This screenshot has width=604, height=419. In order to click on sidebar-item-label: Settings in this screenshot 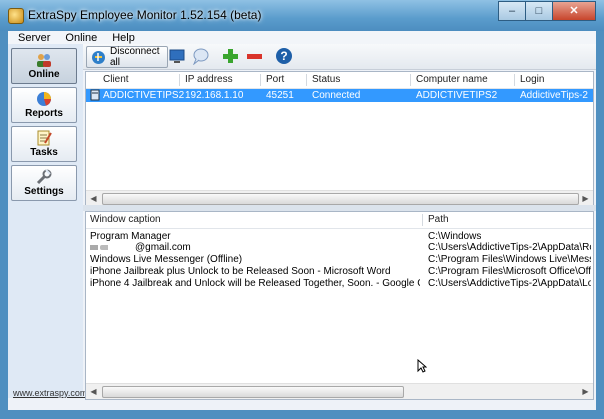, I will do `click(44, 191)`.